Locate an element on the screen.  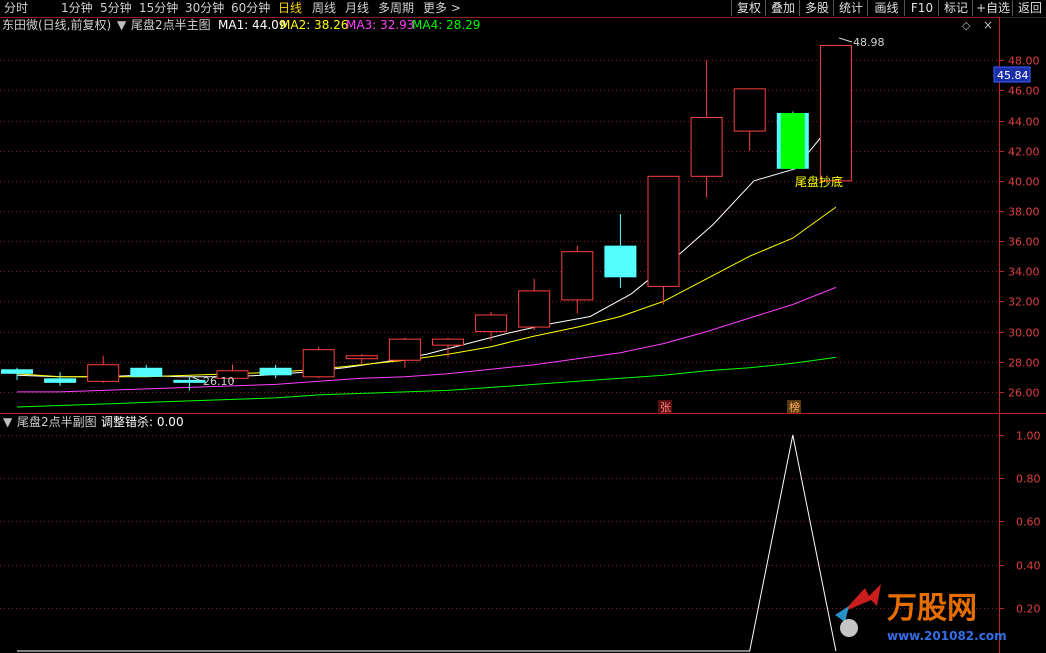
ma-line-ma4 is located at coordinates (426, 382).